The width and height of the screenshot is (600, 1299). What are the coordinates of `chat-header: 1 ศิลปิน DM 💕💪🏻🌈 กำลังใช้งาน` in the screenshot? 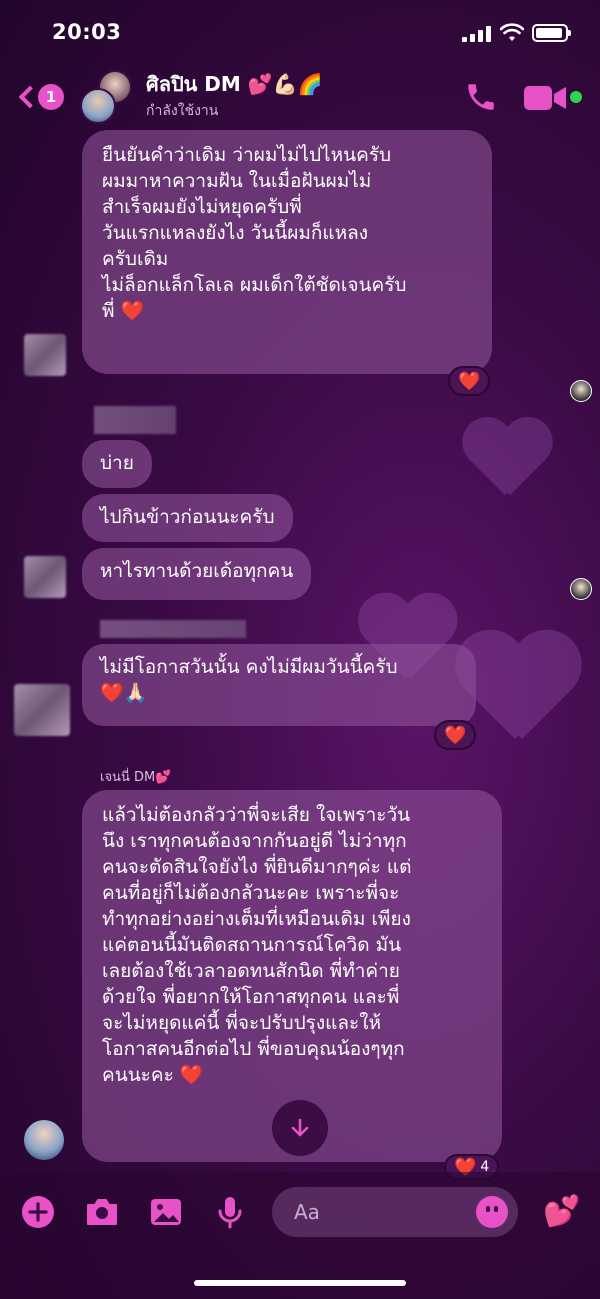 It's located at (300, 95).